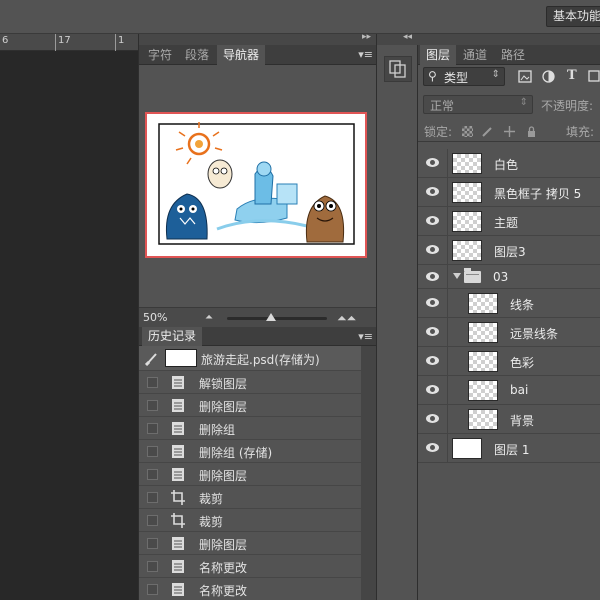  I want to click on zoom-level: 50%, so click(155, 317).